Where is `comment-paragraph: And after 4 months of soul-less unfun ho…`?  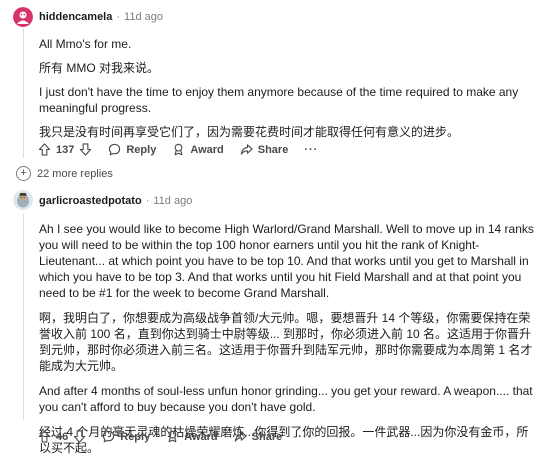
comment-paragraph: And after 4 months of soul-less unfun ho… is located at coordinates (286, 399).